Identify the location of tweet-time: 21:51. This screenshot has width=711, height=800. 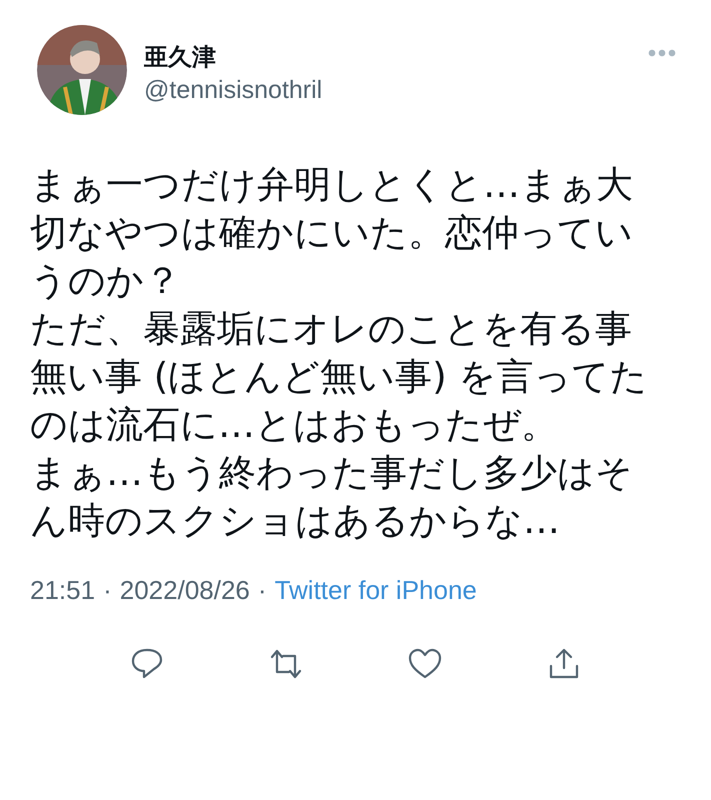
(63, 590).